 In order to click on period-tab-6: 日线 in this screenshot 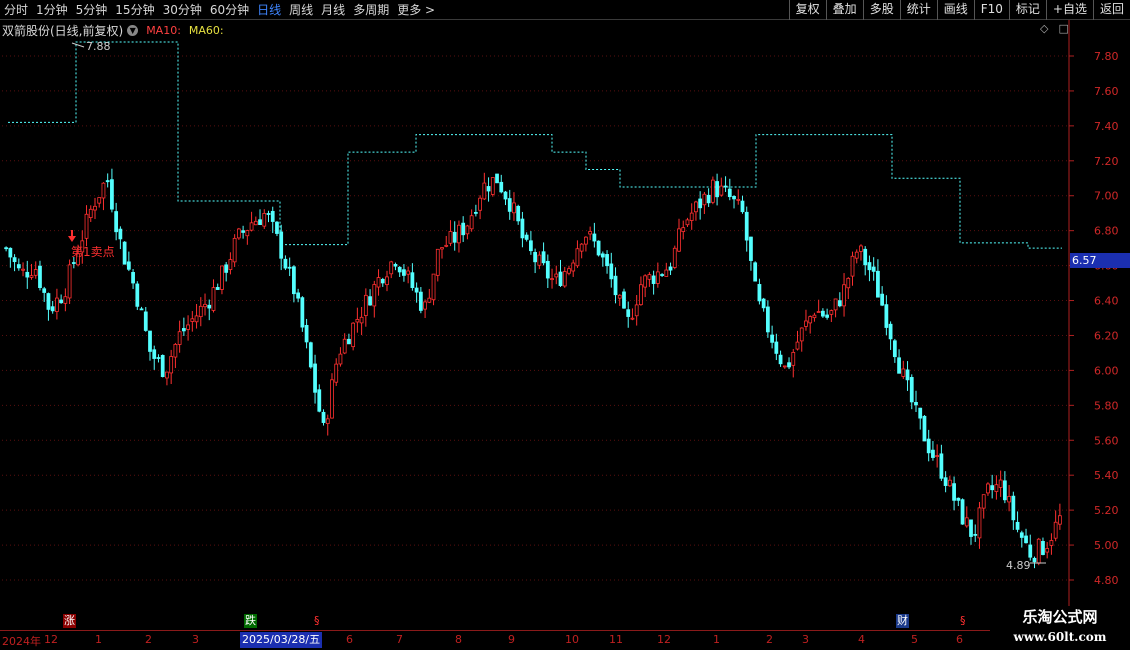, I will do `click(269, 10)`.